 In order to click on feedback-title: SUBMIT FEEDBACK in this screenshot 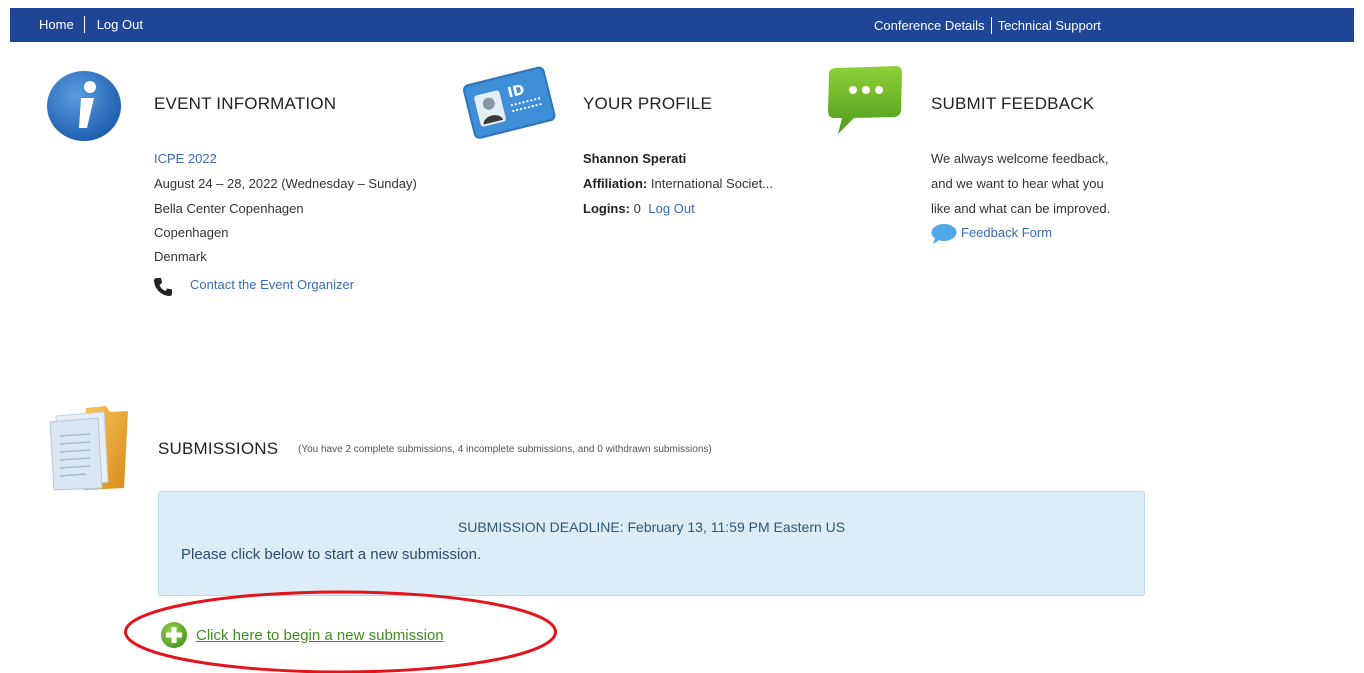, I will do `click(1013, 103)`.